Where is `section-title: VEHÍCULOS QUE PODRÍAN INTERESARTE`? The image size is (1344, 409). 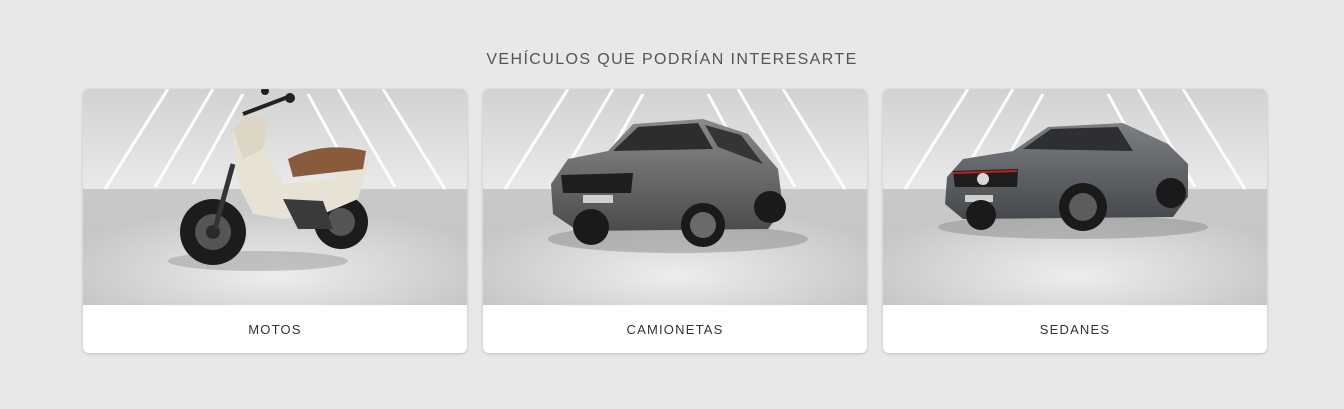
section-title: VEHÍCULOS QUE PODRÍAN INTERESARTE is located at coordinates (672, 59).